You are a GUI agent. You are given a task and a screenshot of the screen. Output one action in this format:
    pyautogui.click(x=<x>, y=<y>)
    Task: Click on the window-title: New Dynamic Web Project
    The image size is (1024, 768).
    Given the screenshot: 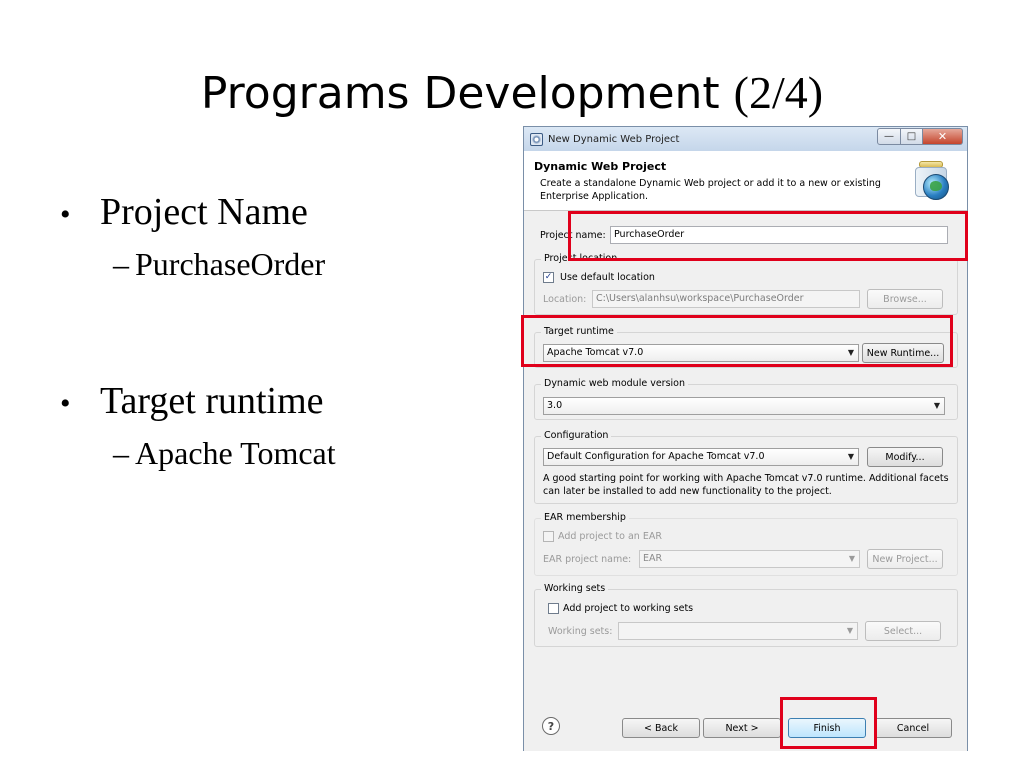 What is the action you would take?
    pyautogui.click(x=614, y=139)
    